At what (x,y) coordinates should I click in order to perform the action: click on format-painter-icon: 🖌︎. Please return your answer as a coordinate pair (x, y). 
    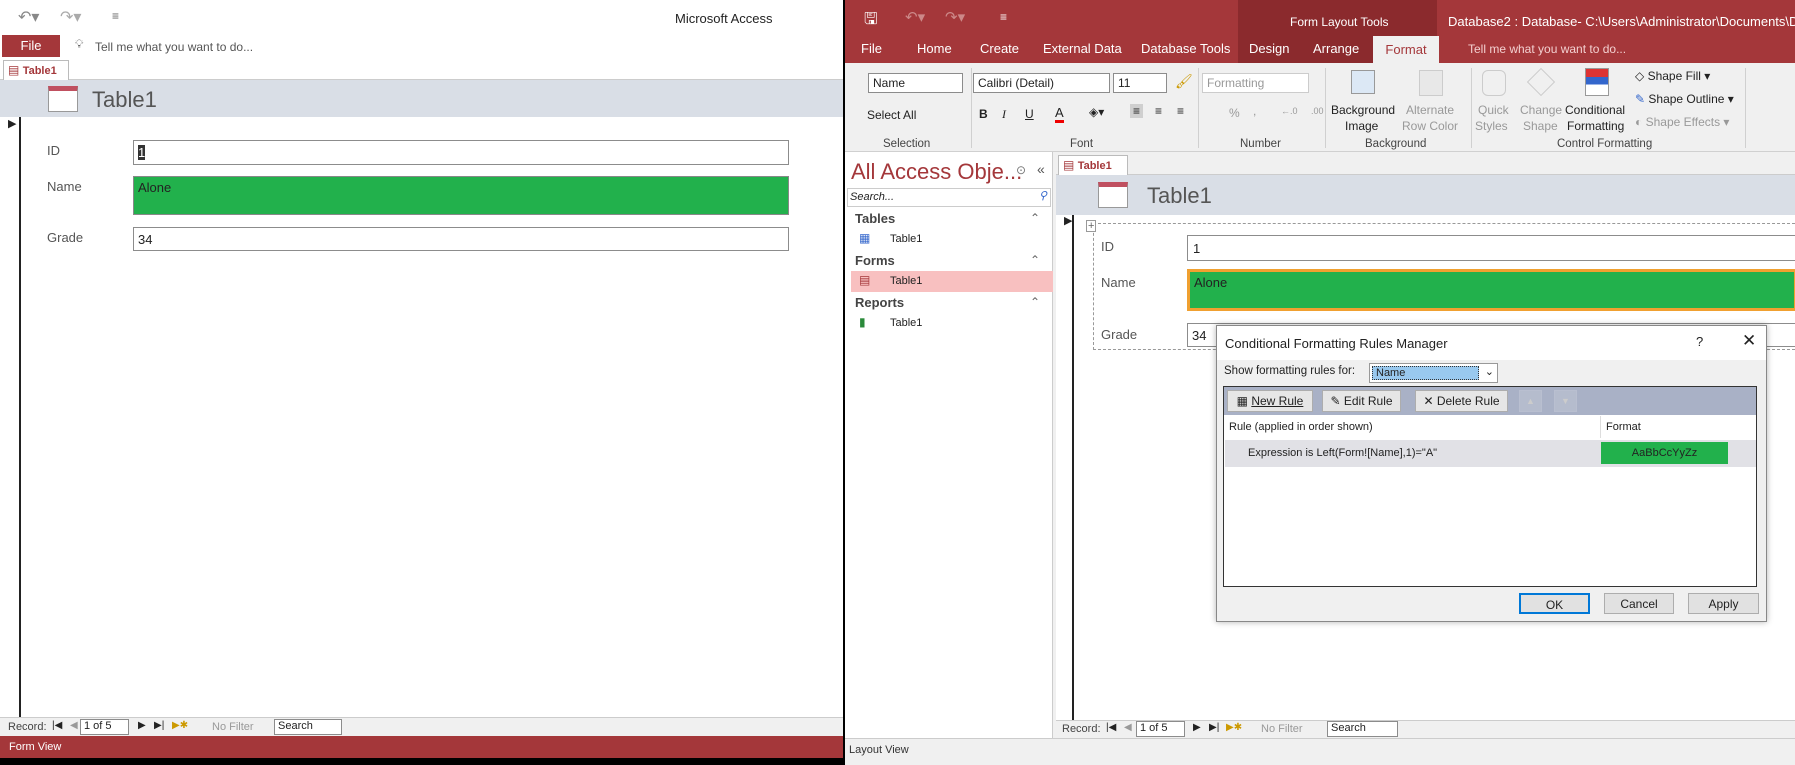
    Looking at the image, I should click on (1184, 81).